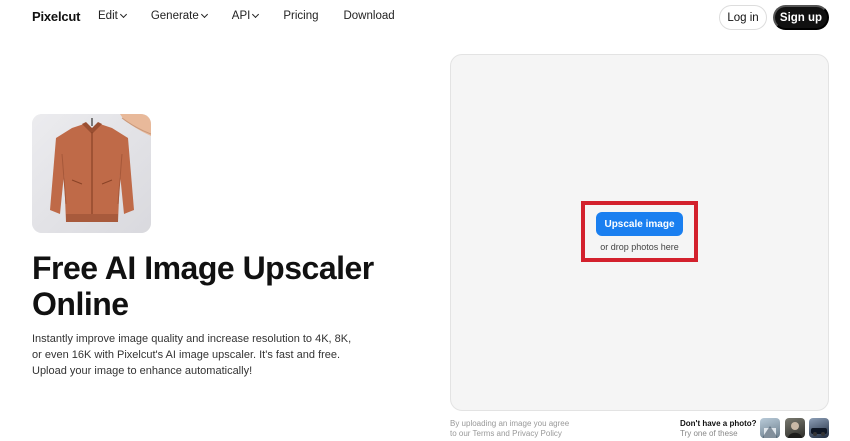 The height and width of the screenshot is (441, 850). I want to click on nav-item-label: Edit, so click(108, 16).